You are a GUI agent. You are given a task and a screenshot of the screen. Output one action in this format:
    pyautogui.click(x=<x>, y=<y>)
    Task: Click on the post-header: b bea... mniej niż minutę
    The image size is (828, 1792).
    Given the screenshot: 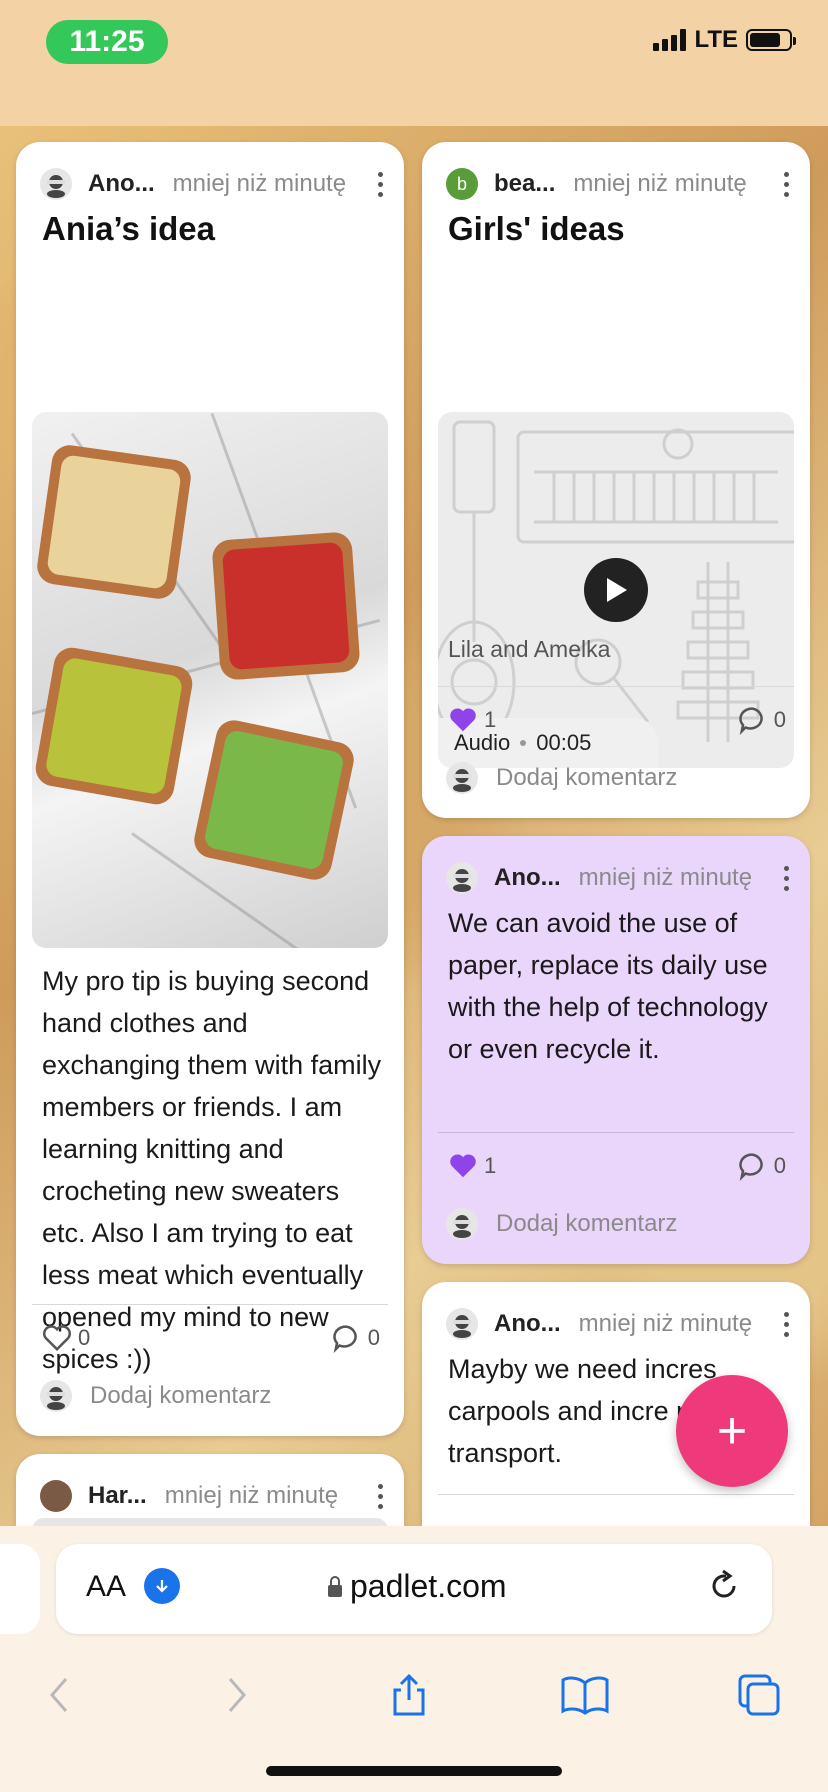 What is the action you would take?
    pyautogui.click(x=618, y=184)
    